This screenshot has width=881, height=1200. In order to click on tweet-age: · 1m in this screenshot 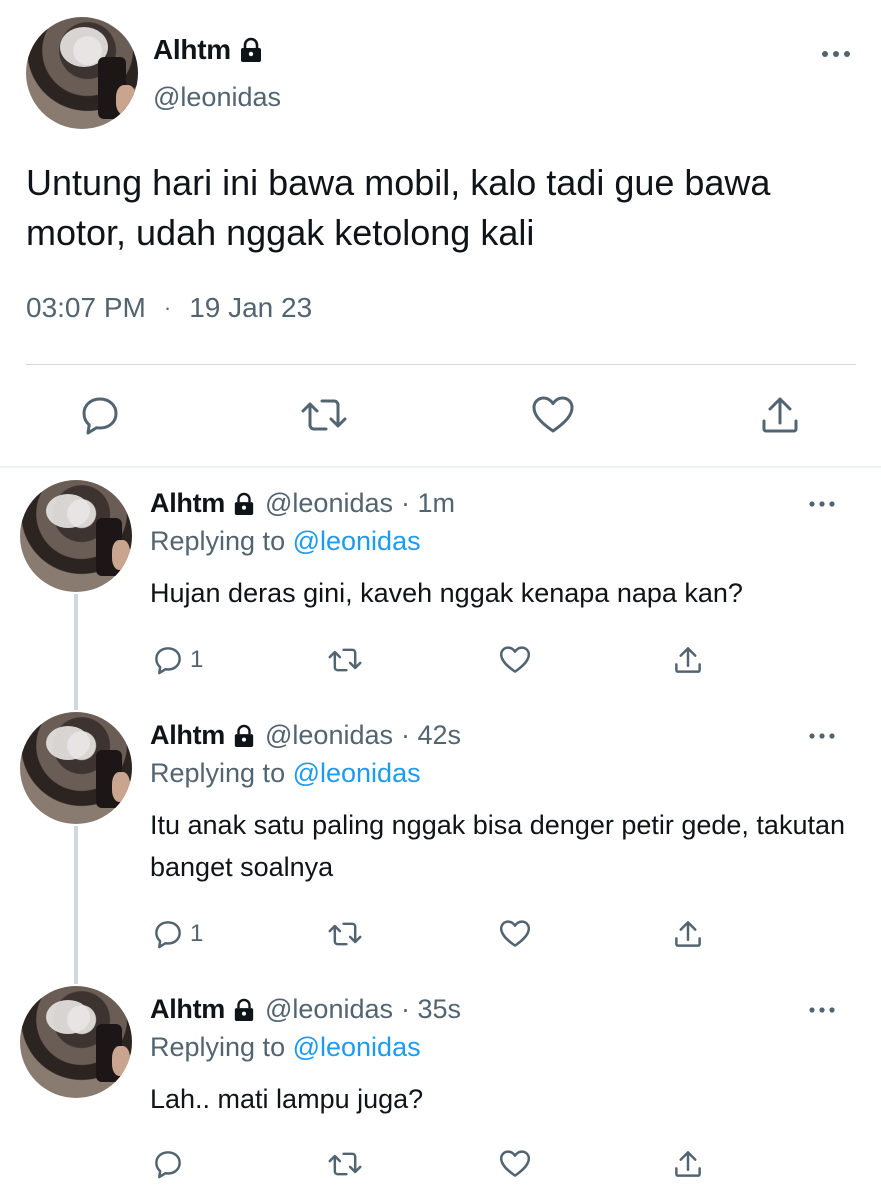, I will do `click(428, 503)`.